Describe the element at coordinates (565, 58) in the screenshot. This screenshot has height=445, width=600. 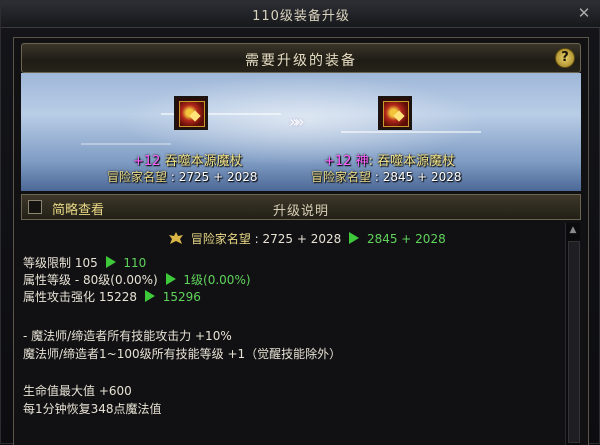
I see `help-icon: ?` at that location.